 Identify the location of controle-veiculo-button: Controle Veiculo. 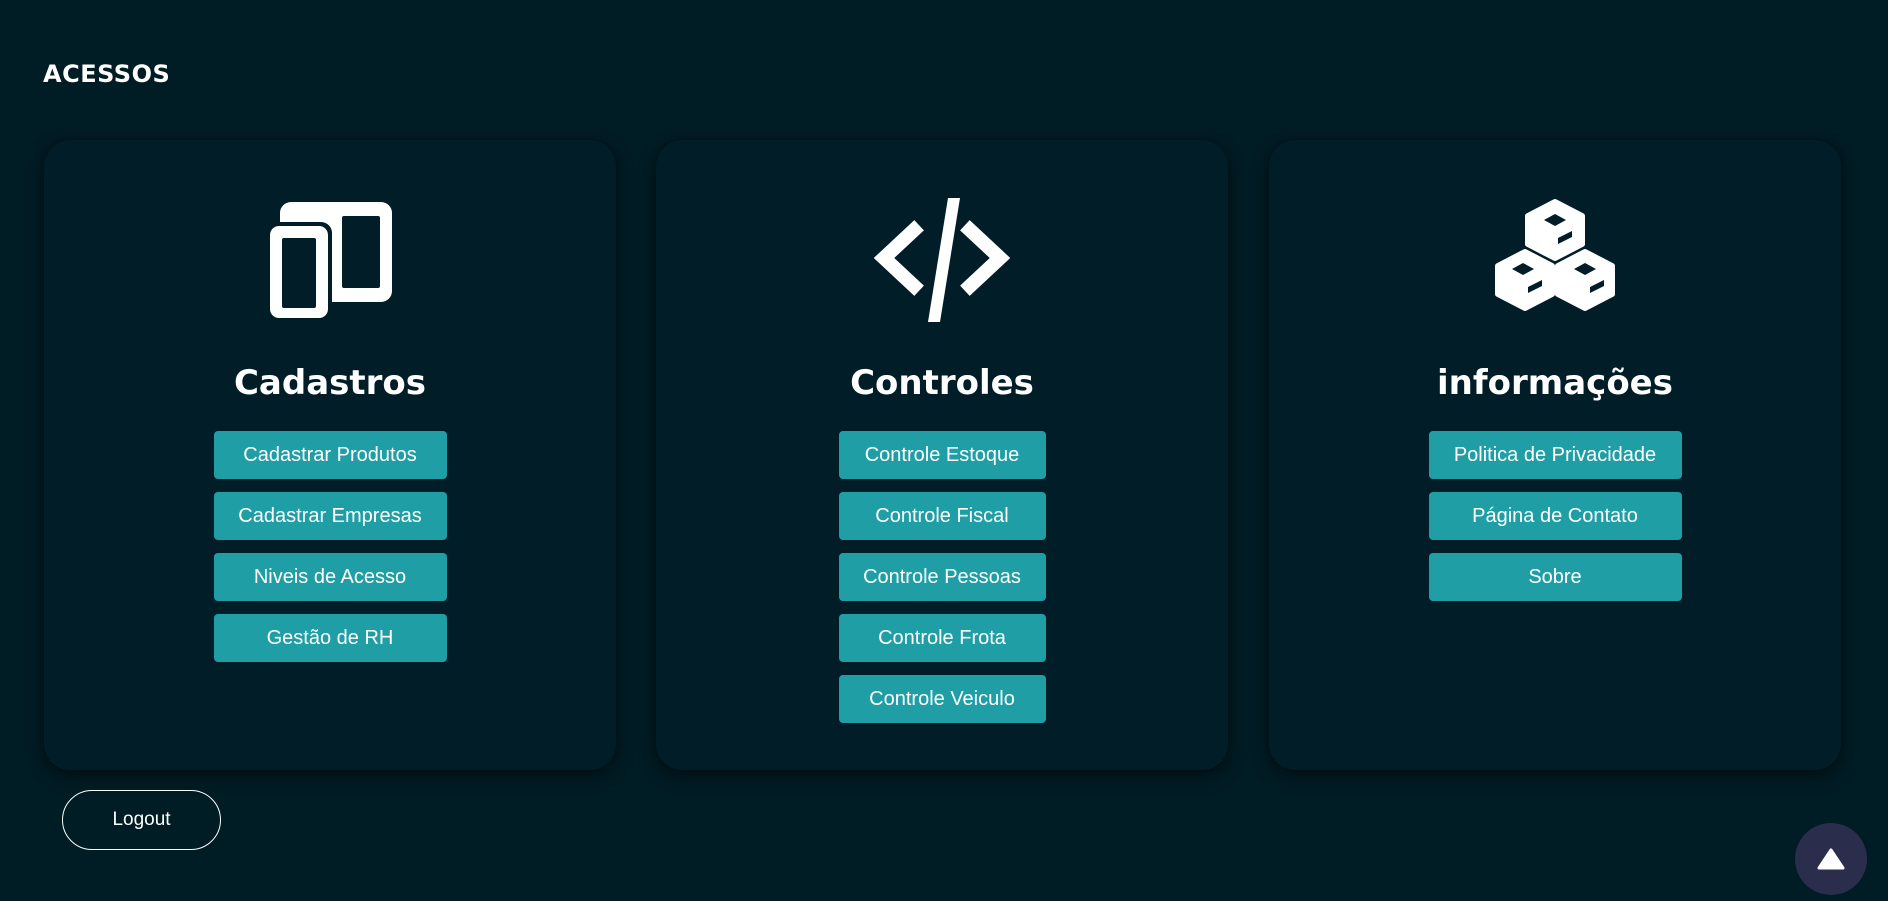
(942, 699).